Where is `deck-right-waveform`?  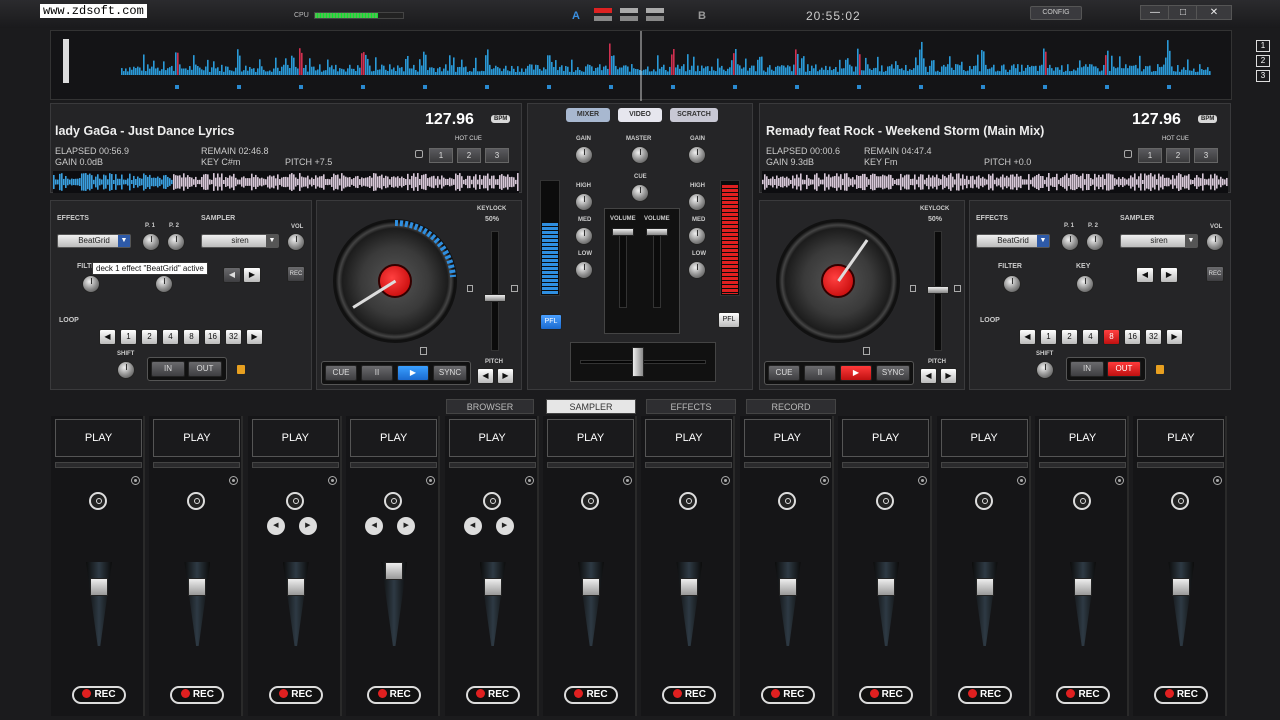 deck-right-waveform is located at coordinates (995, 182).